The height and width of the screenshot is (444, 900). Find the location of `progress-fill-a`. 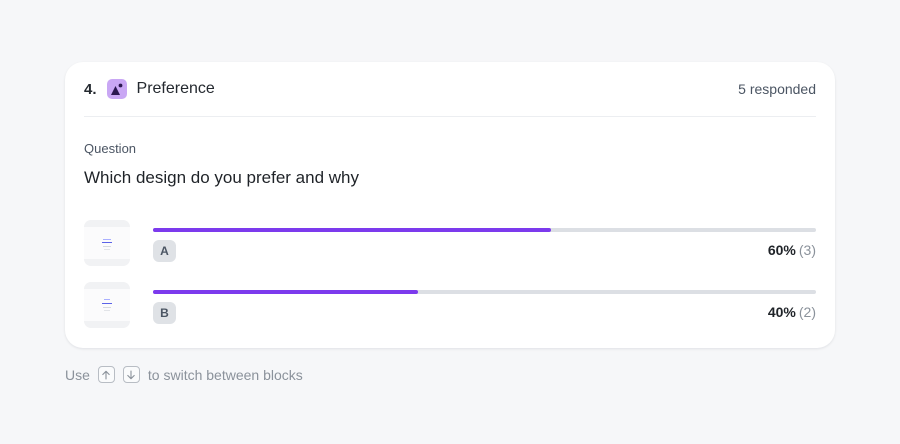

progress-fill-a is located at coordinates (352, 230).